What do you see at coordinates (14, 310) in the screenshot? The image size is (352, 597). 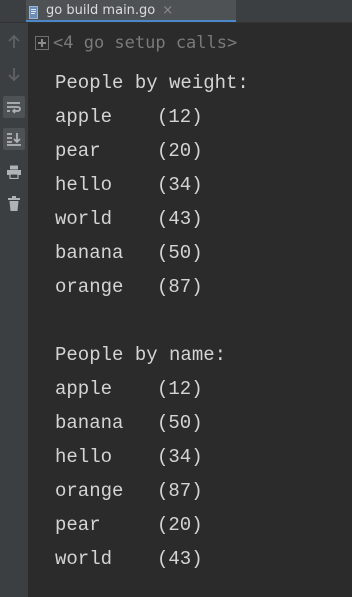 I see `console-toolbar` at bounding box center [14, 310].